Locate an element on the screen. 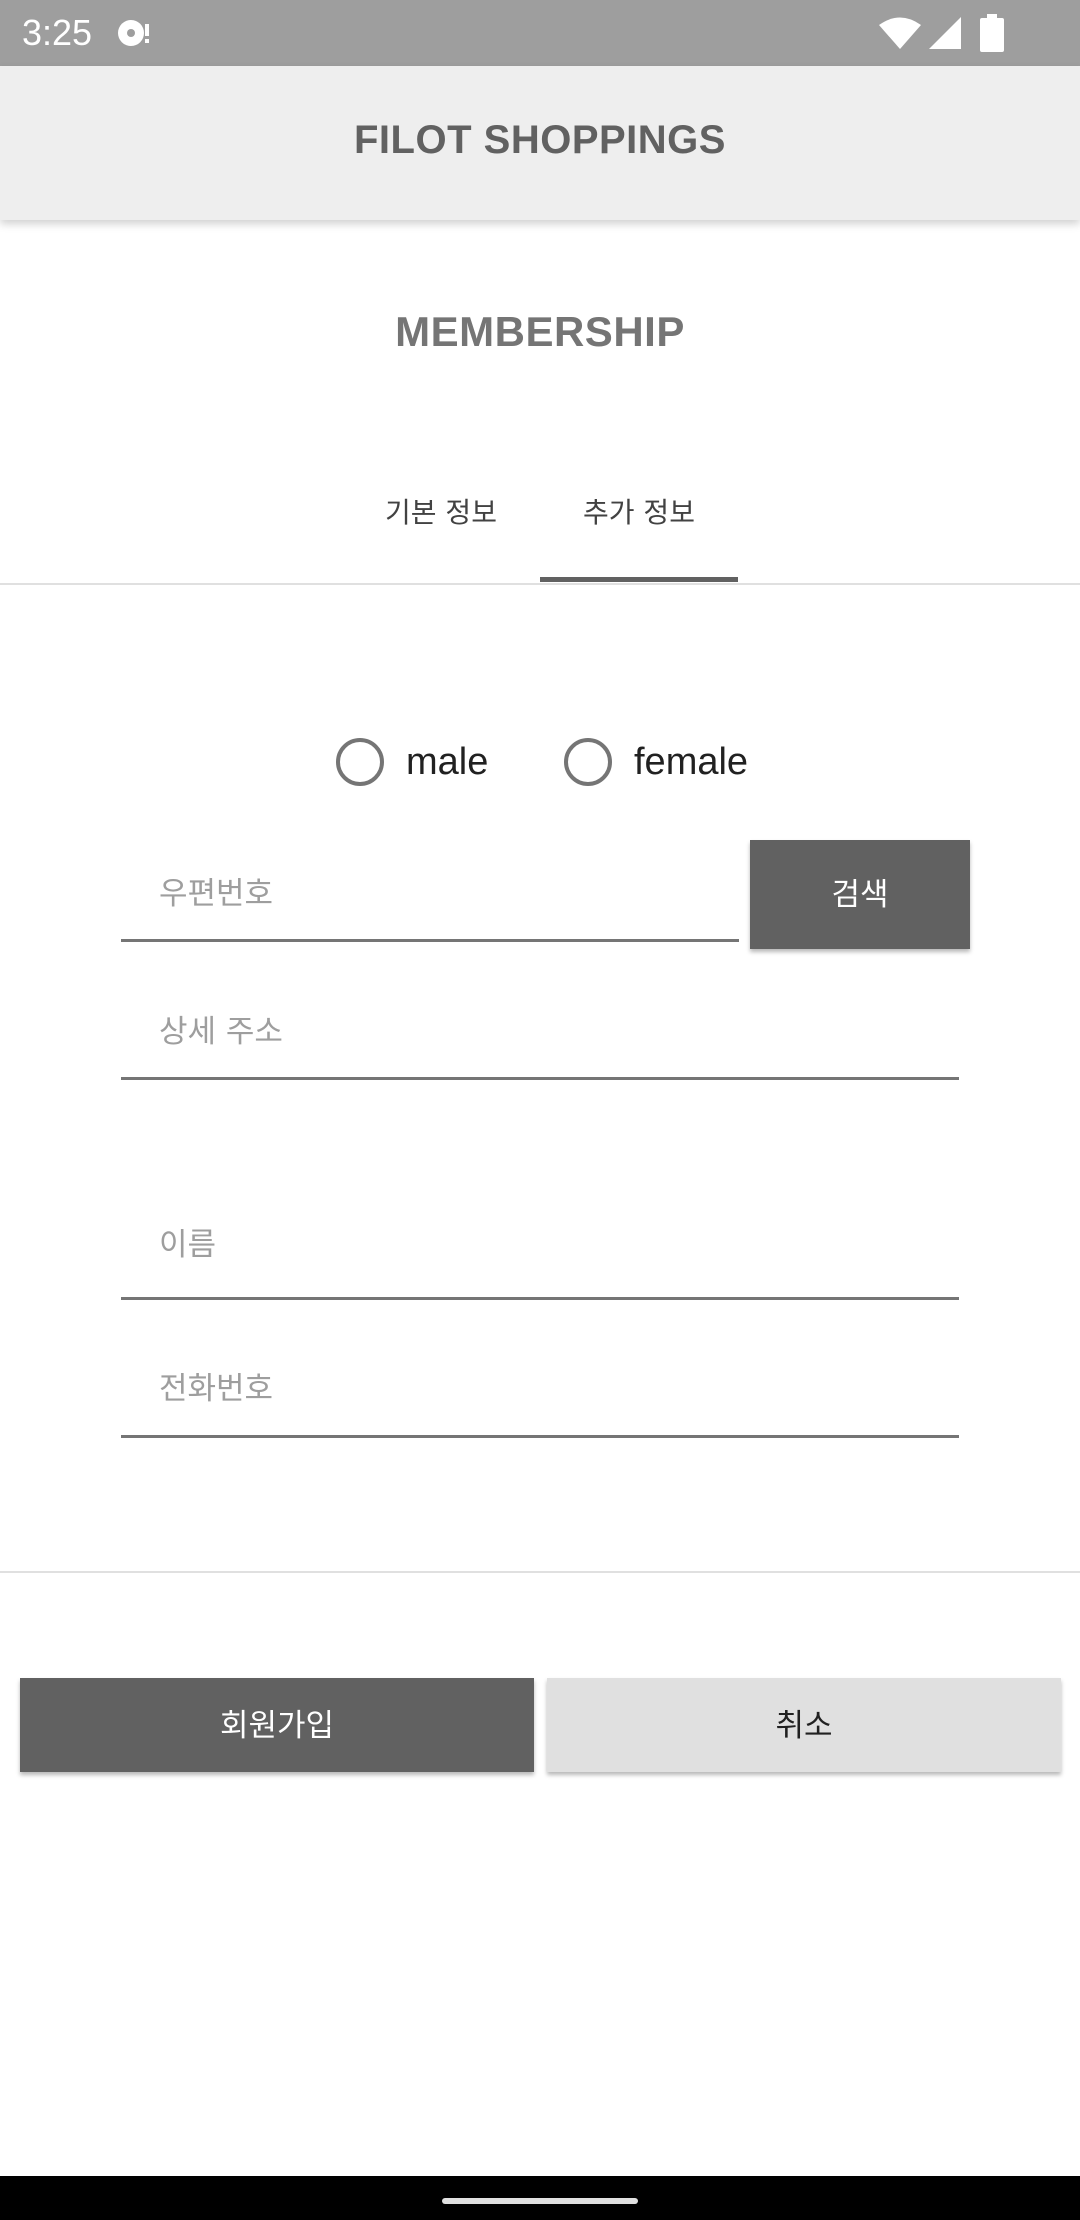 The width and height of the screenshot is (1080, 2220). wifi-icon is located at coordinates (900, 33).